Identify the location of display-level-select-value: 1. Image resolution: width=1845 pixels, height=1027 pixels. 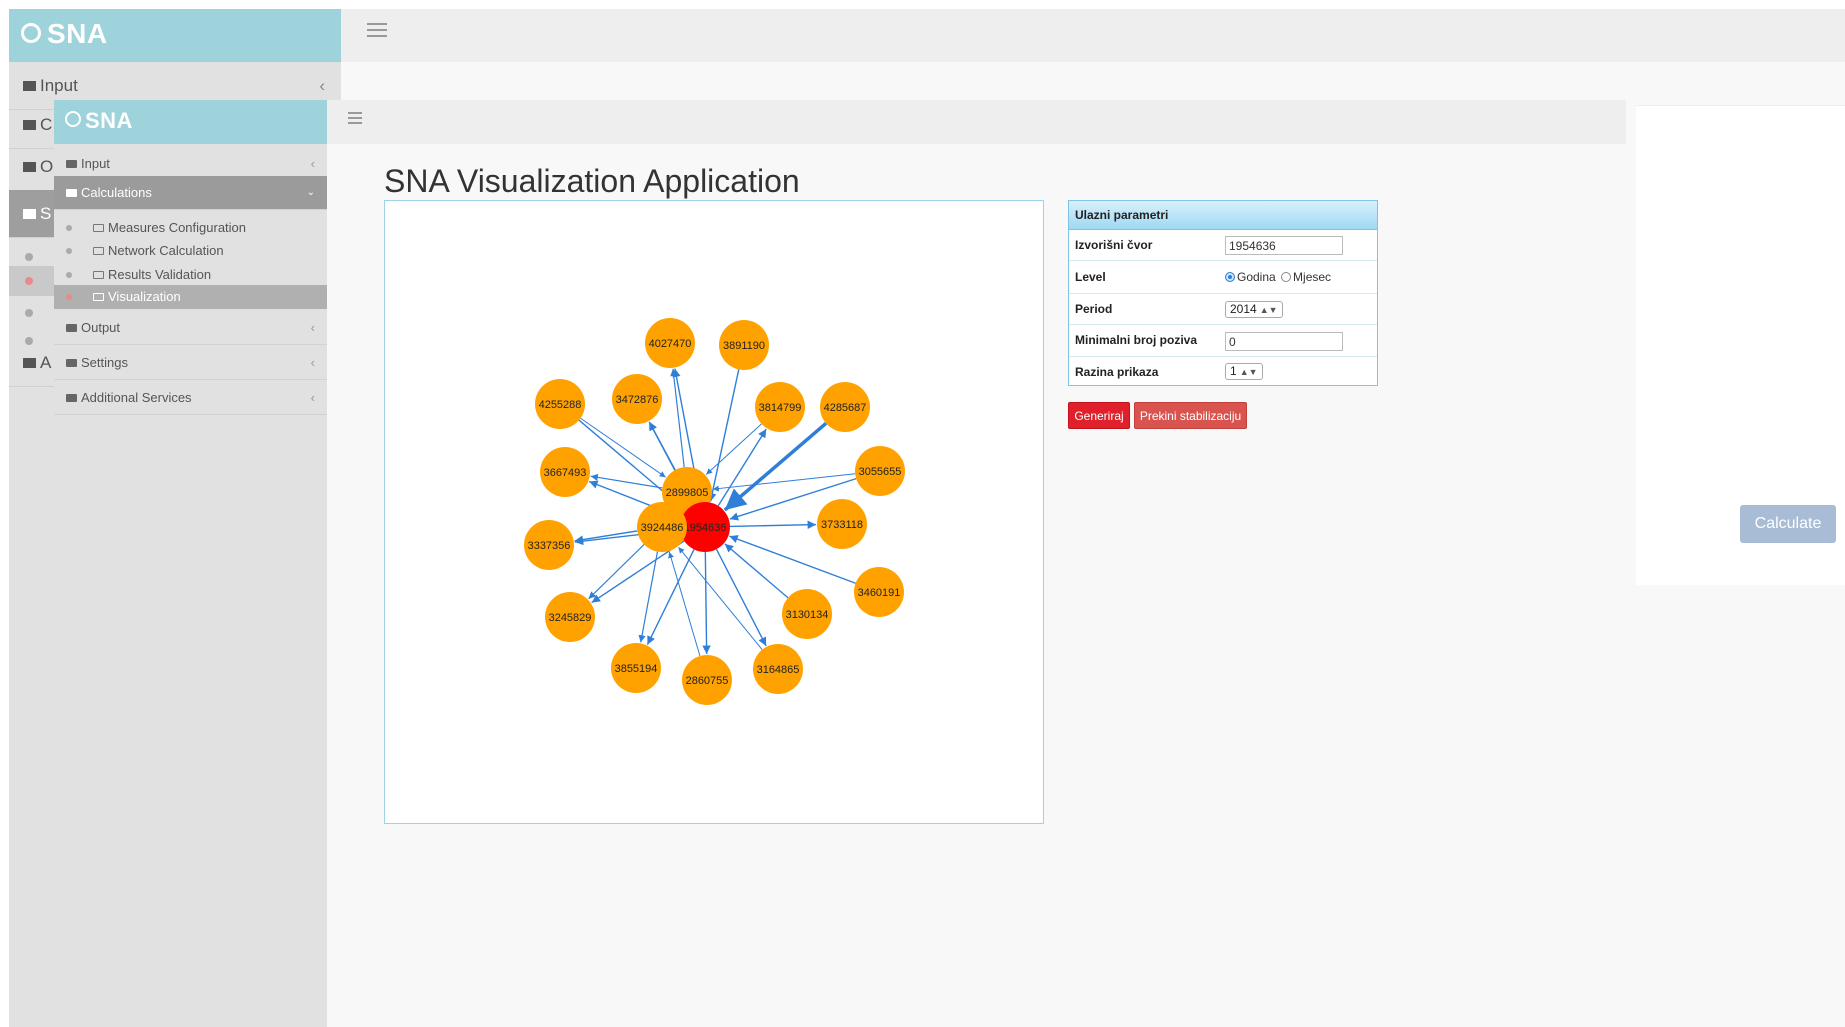
(1233, 371).